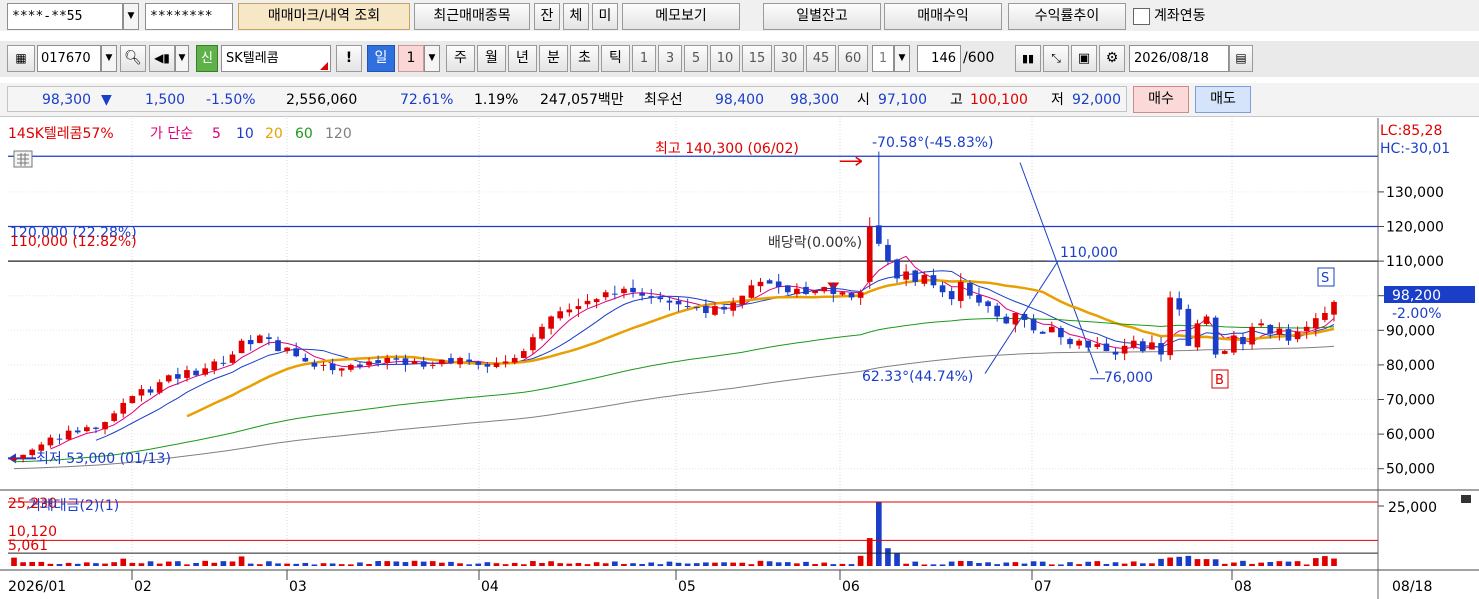 The width and height of the screenshot is (1479, 599). What do you see at coordinates (133, 58) in the screenshot?
I see `search-icon: 🔍︎` at bounding box center [133, 58].